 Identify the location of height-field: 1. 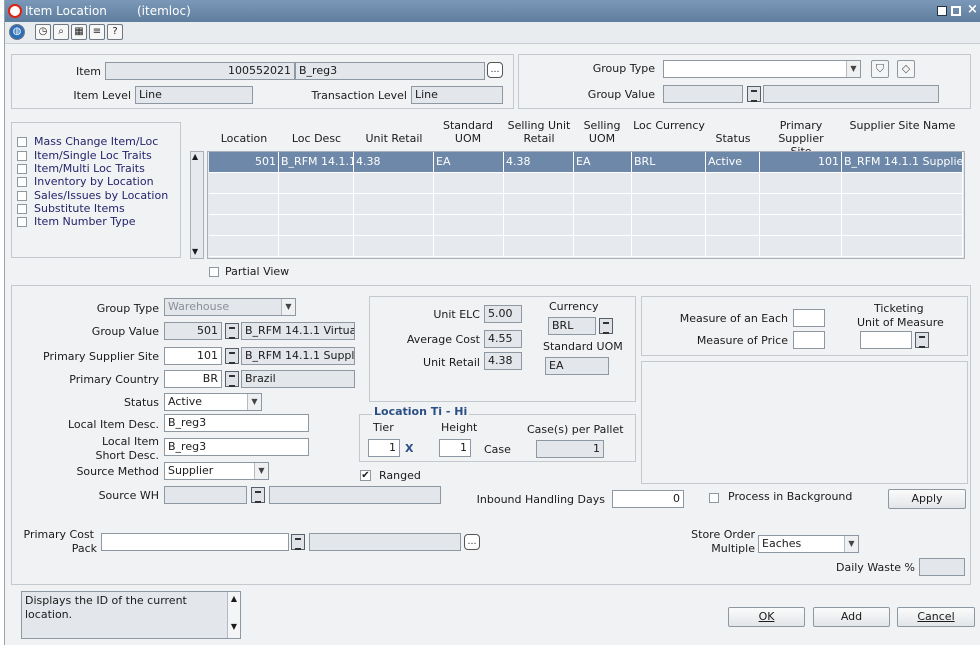
(455, 448).